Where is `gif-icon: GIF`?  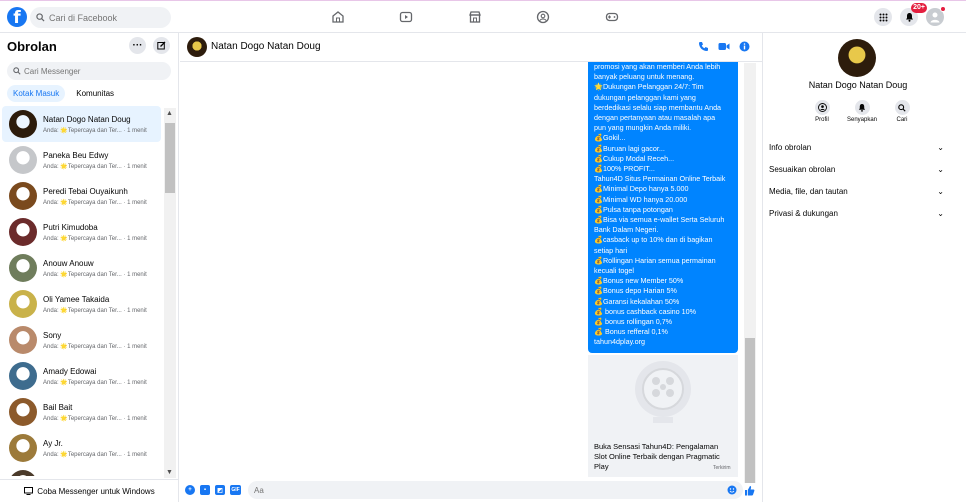 gif-icon: GIF is located at coordinates (235, 490).